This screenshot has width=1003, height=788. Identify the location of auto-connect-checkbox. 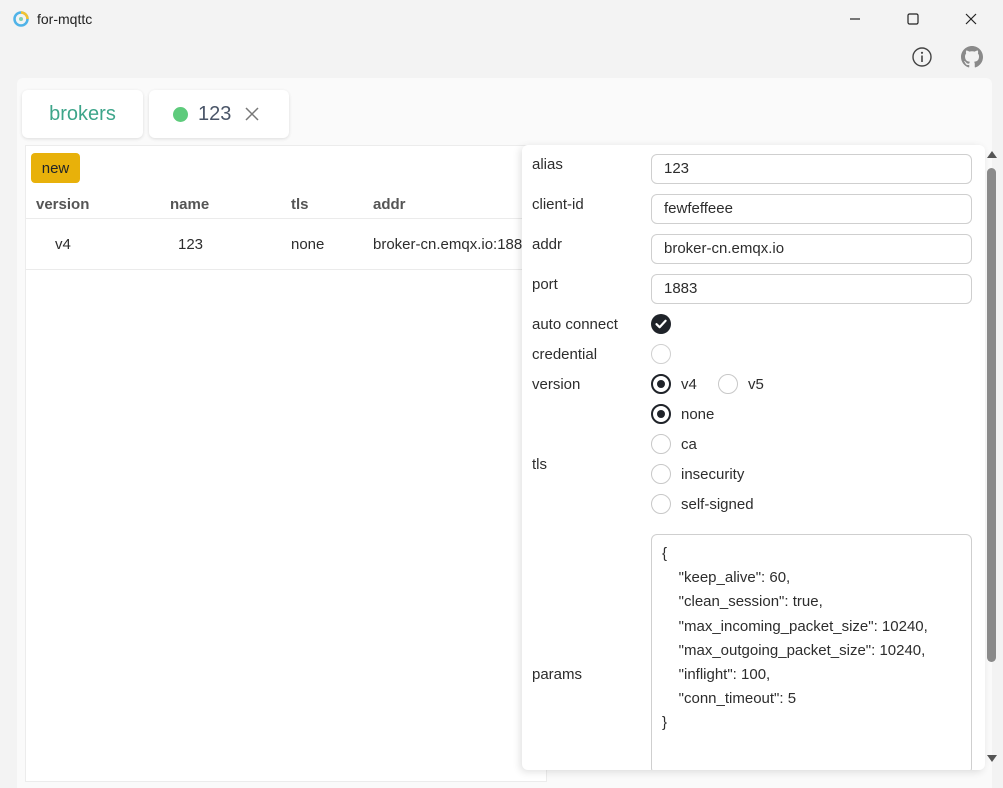
(661, 324).